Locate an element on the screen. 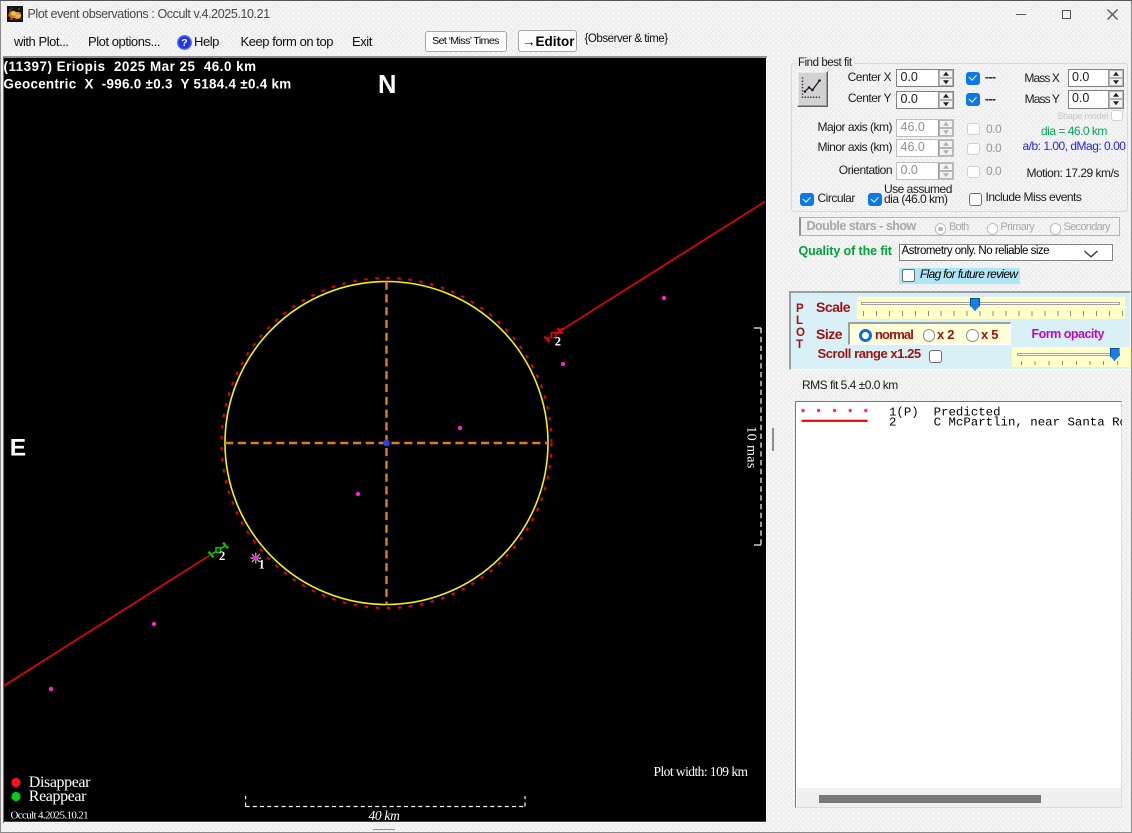  svg-text: E is located at coordinates (18, 448).